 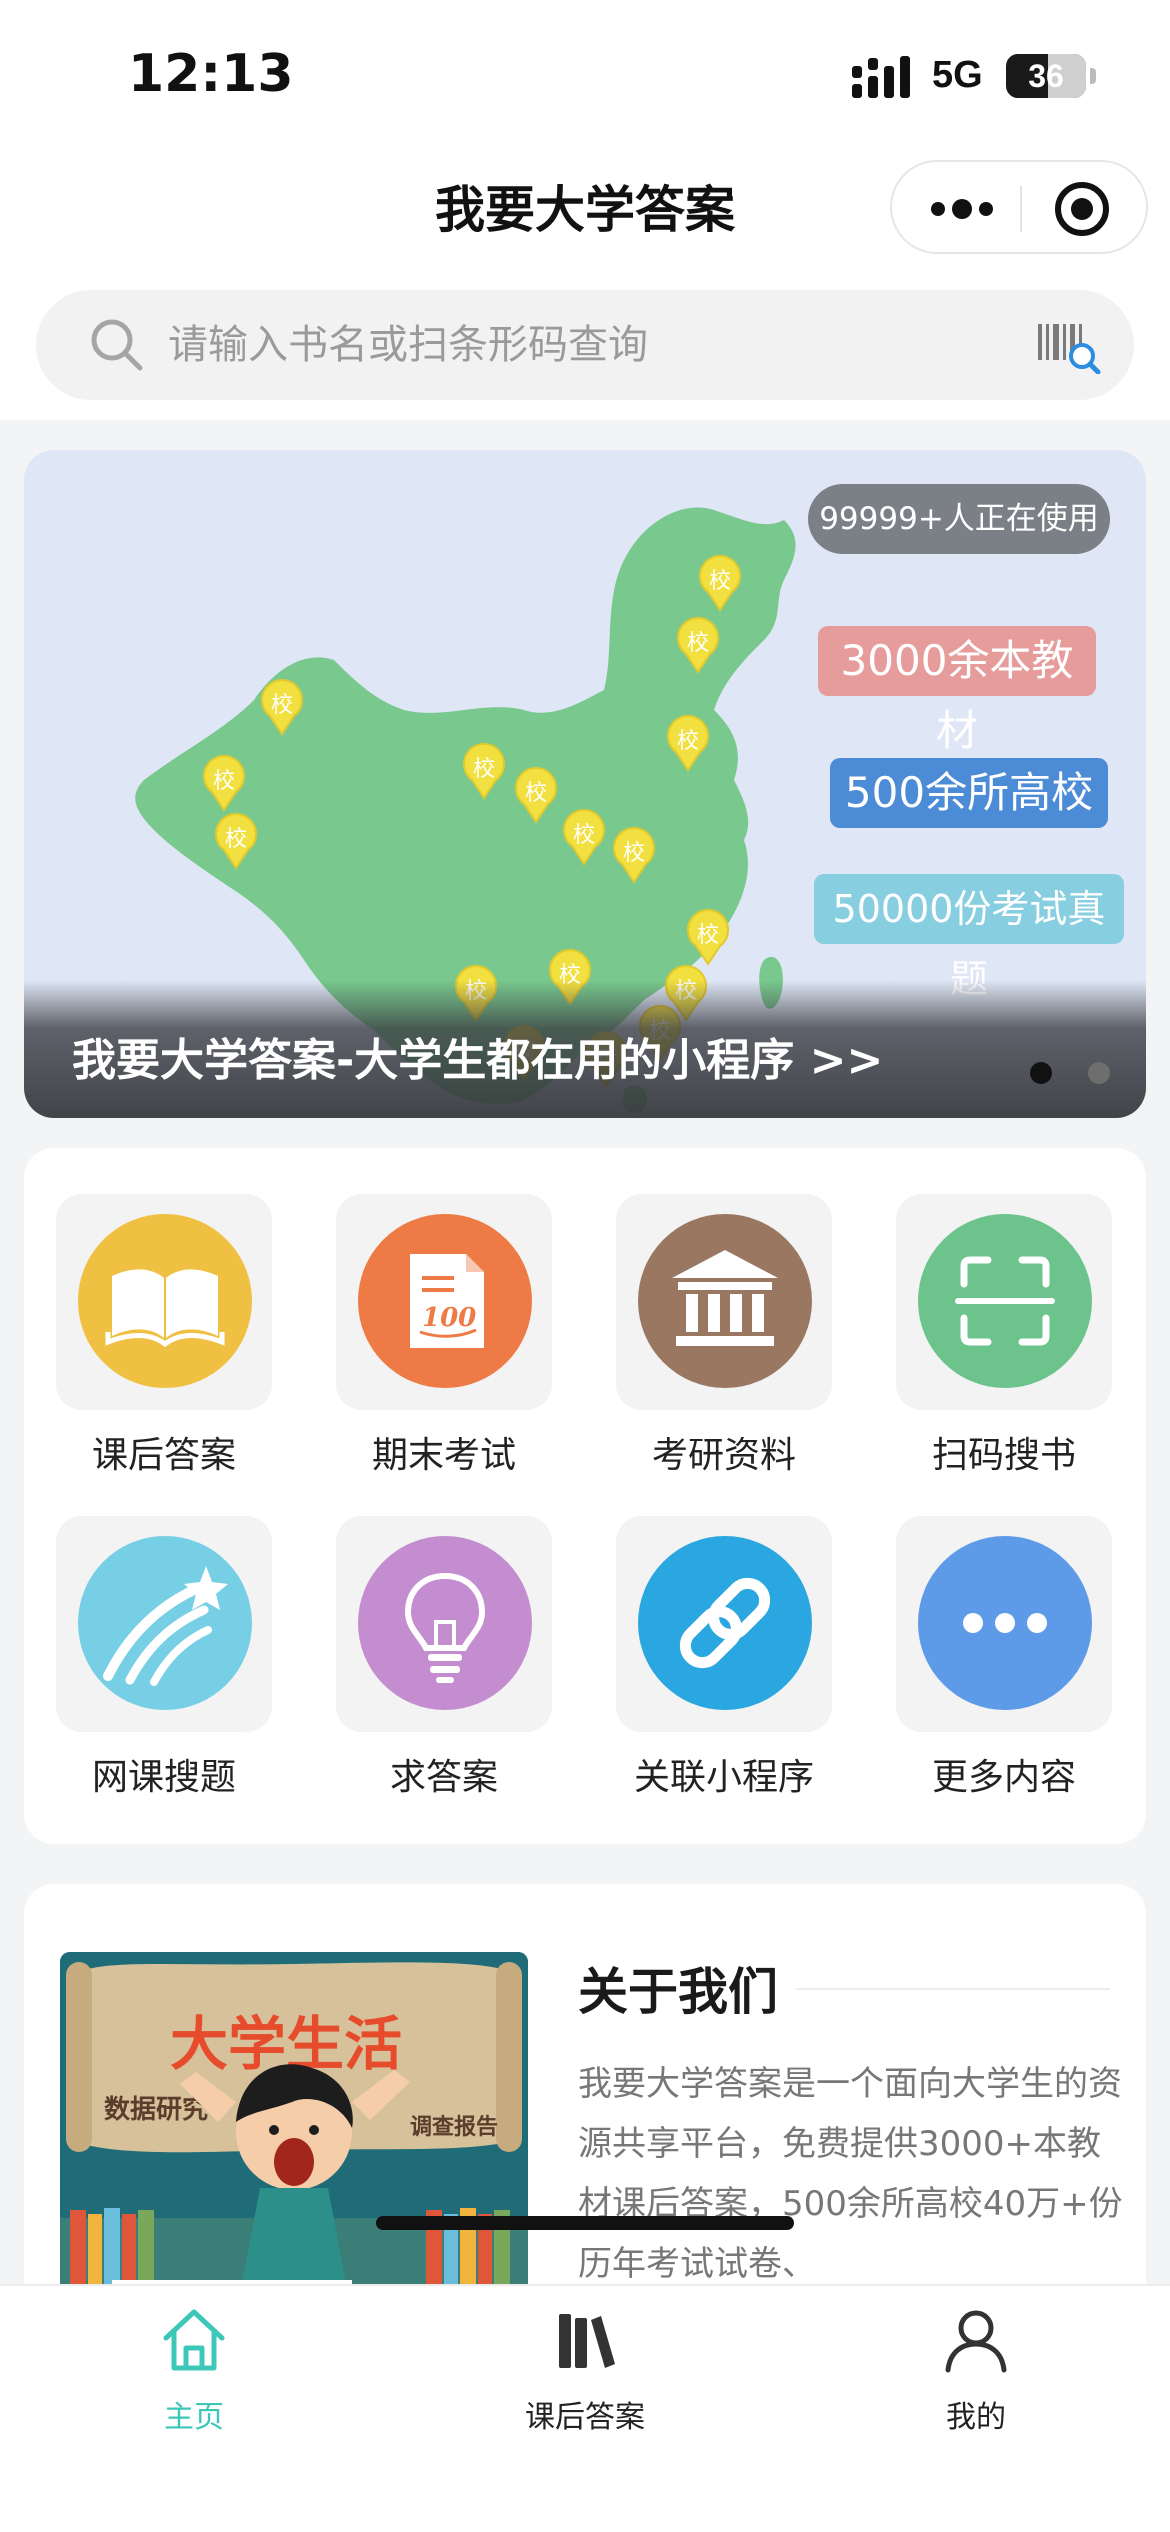 I want to click on battery-level: 36, so click(x=1046, y=76).